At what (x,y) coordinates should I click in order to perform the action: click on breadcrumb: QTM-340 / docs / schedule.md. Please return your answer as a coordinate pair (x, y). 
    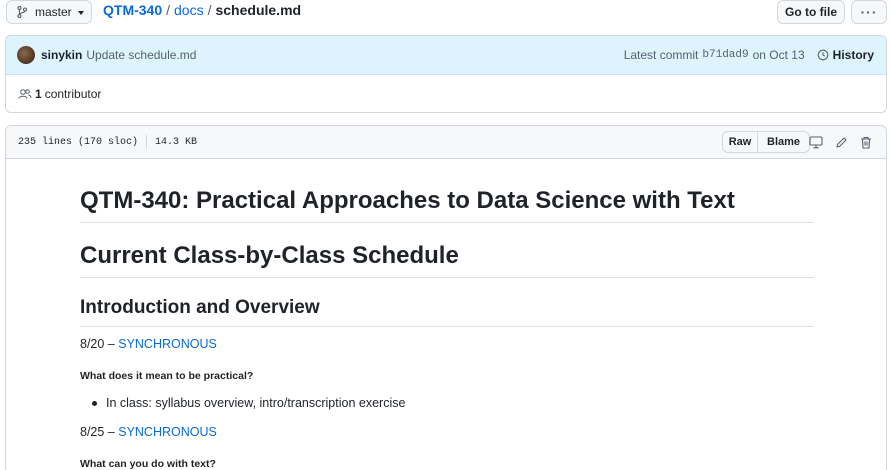
    Looking at the image, I should click on (202, 10).